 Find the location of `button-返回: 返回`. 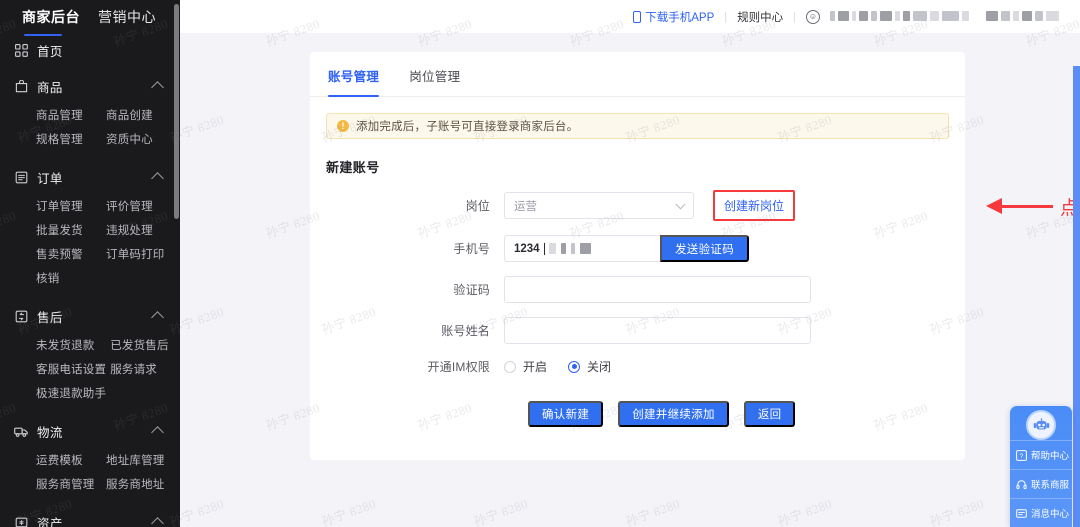

button-返回: 返回 is located at coordinates (769, 414).